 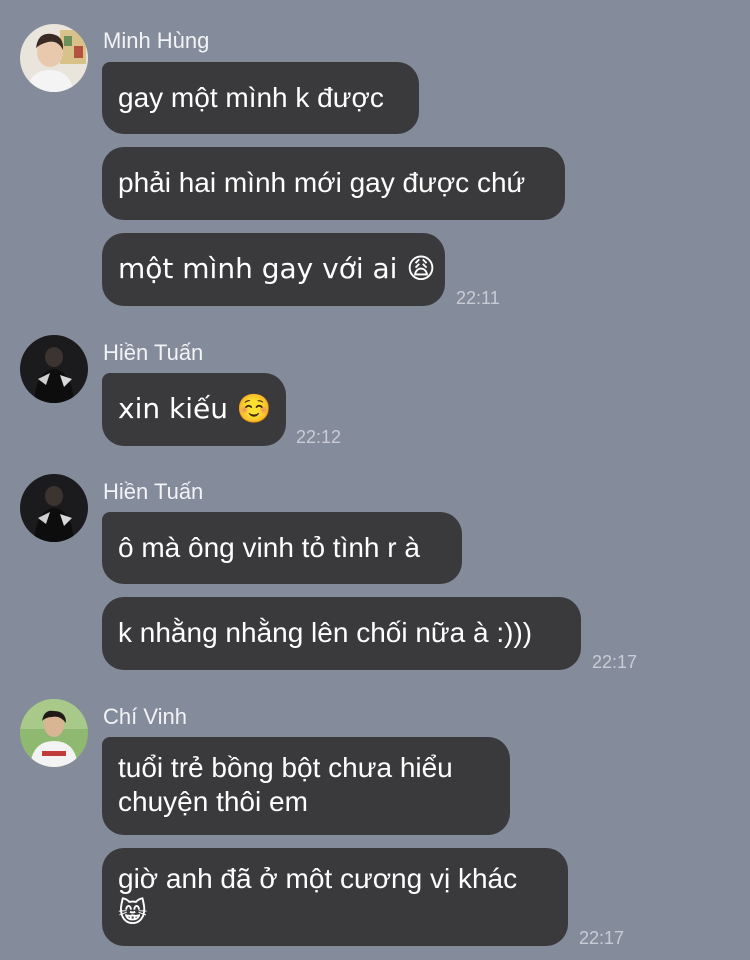 I want to click on message-timestamp: 22:12, so click(x=319, y=437).